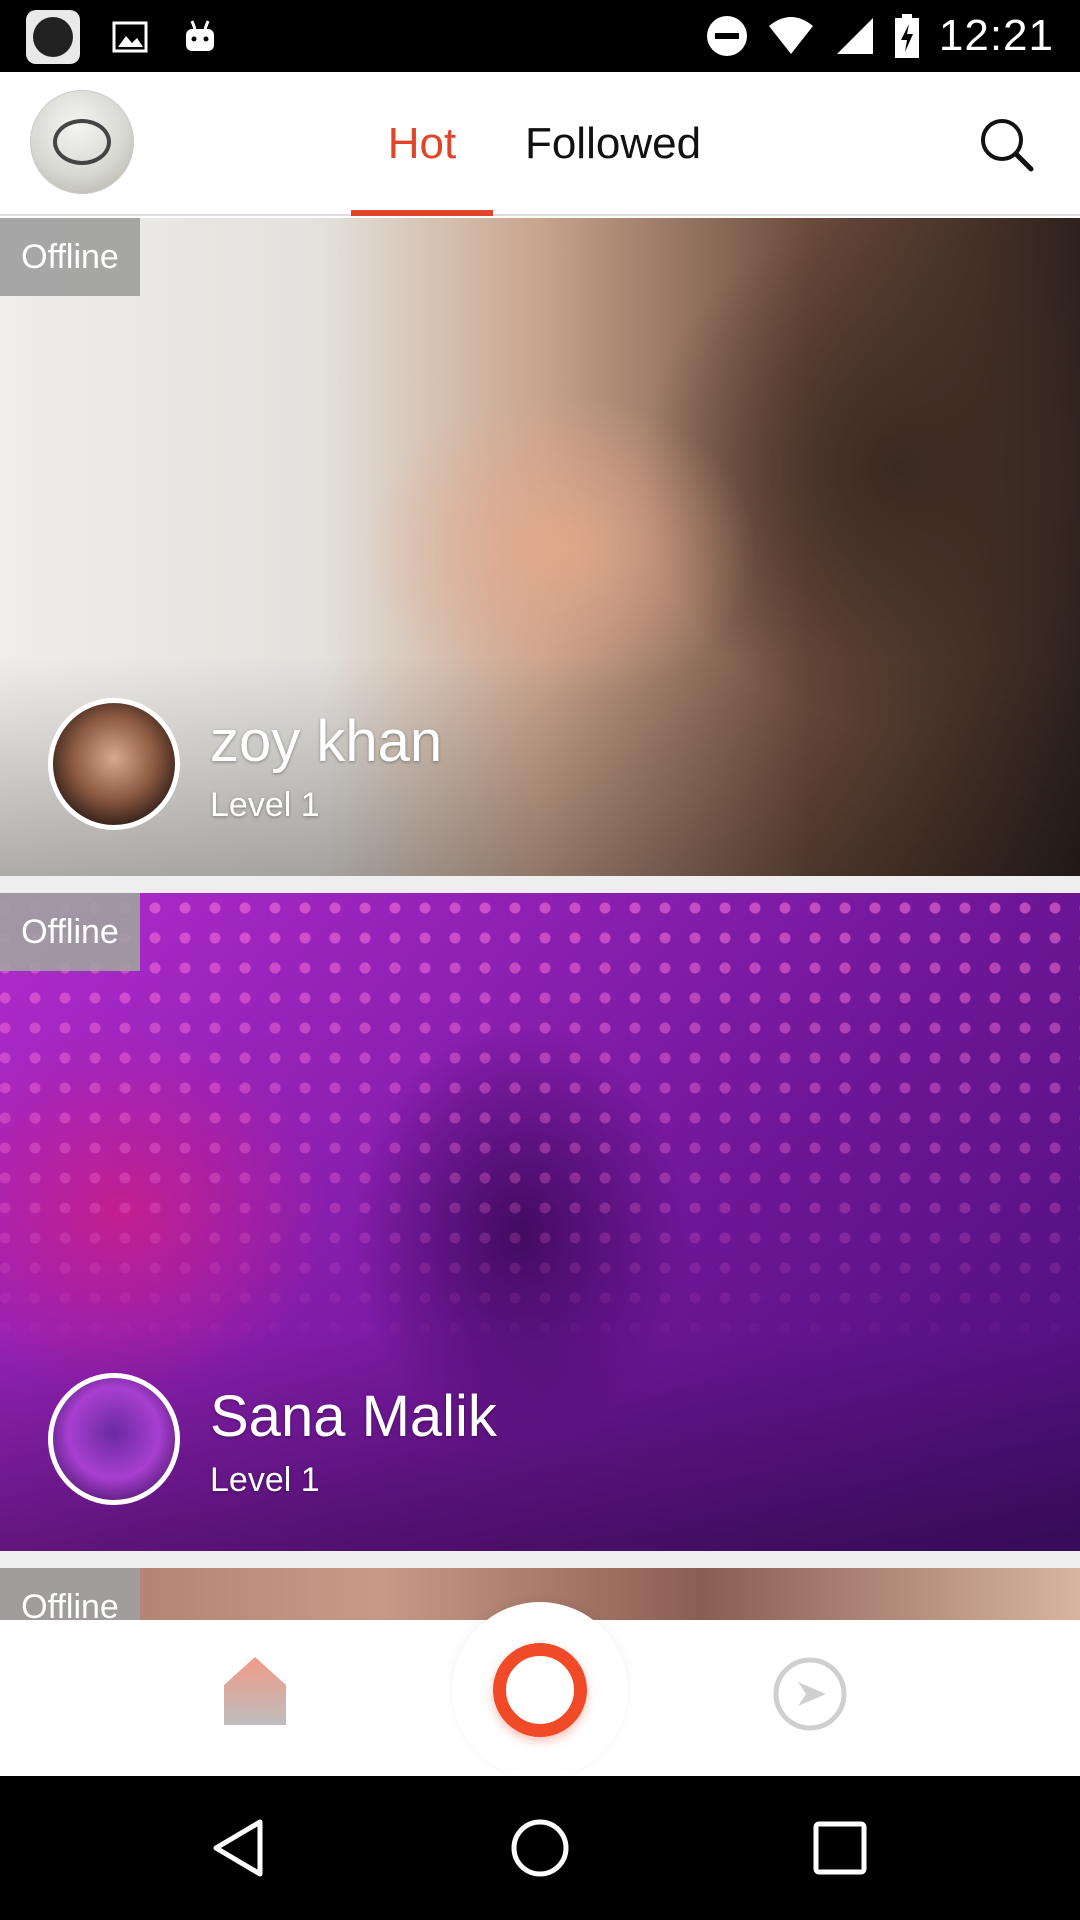 This screenshot has height=1920, width=1080. What do you see at coordinates (906, 36) in the screenshot?
I see `battery-charging-icon` at bounding box center [906, 36].